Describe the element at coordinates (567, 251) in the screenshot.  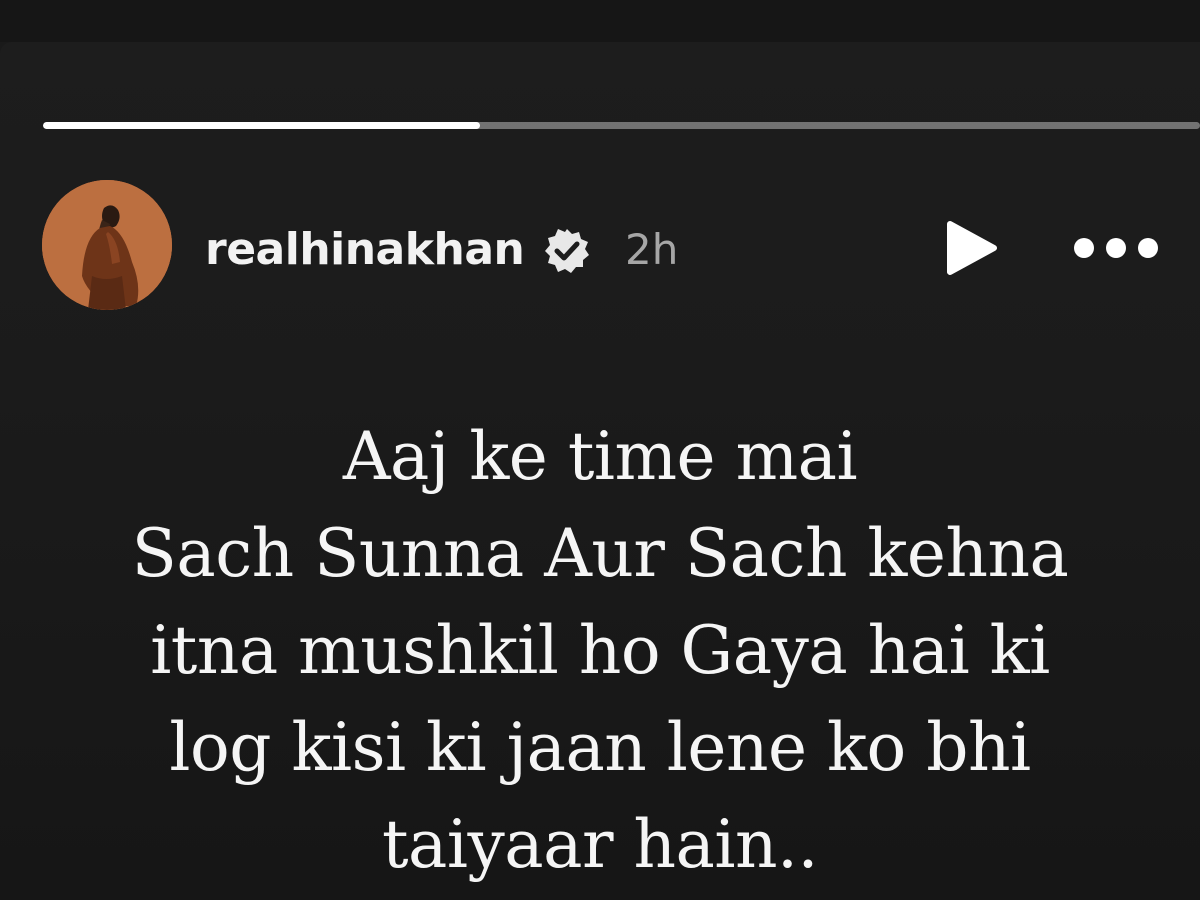
I see `verified-badge-icon` at that location.